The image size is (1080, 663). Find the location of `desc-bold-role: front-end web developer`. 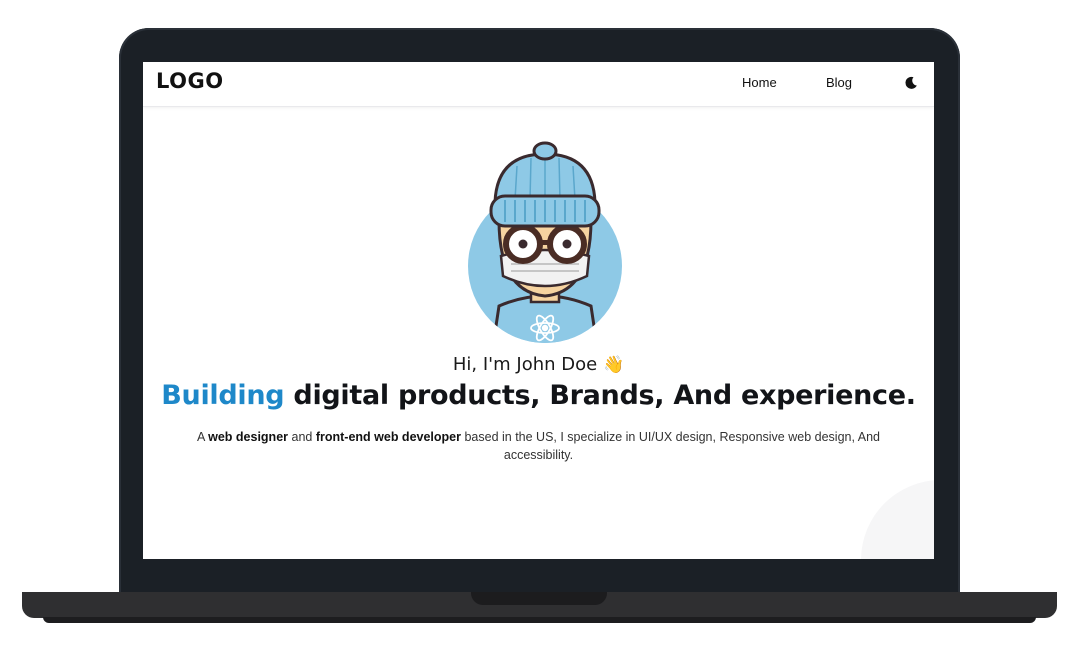

desc-bold-role: front-end web developer is located at coordinates (388, 437).